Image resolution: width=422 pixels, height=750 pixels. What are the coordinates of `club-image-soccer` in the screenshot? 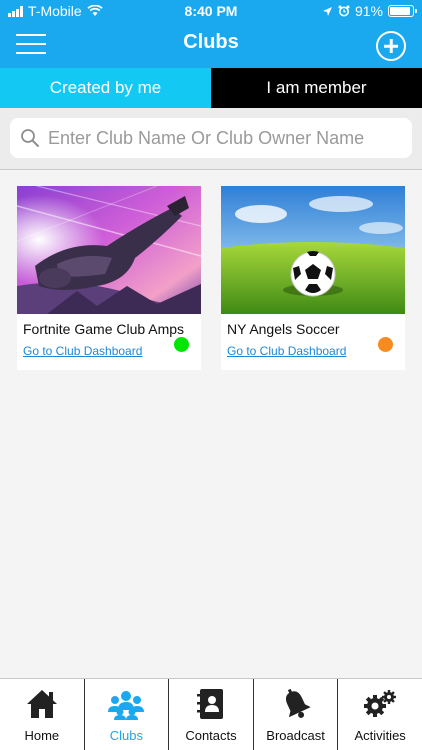 It's located at (313, 250).